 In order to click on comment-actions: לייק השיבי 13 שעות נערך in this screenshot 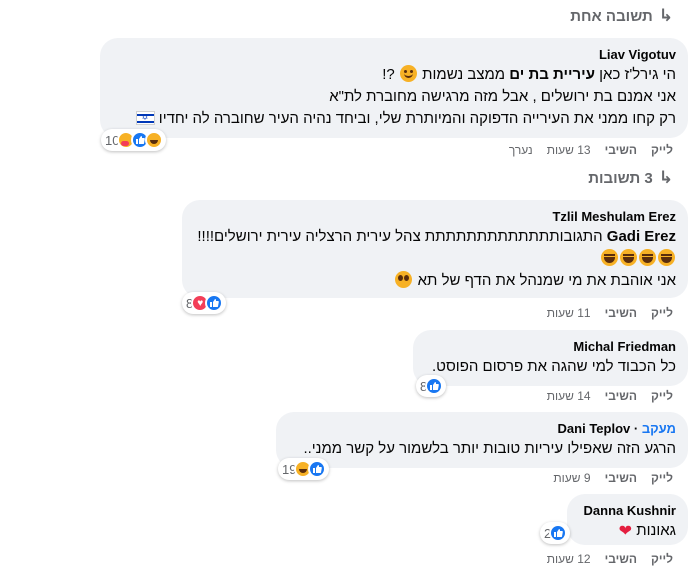, I will do `click(591, 150)`.